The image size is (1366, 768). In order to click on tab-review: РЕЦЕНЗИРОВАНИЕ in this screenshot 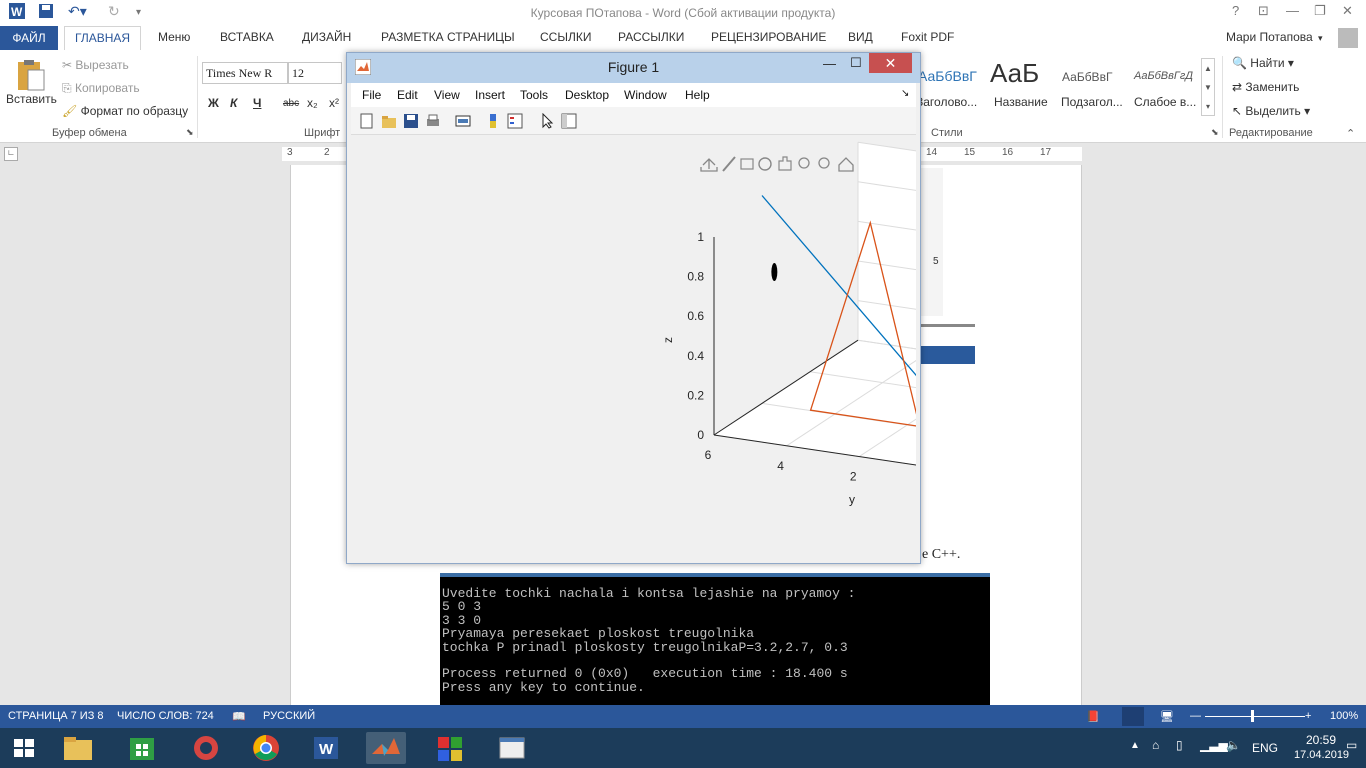, I will do `click(768, 37)`.